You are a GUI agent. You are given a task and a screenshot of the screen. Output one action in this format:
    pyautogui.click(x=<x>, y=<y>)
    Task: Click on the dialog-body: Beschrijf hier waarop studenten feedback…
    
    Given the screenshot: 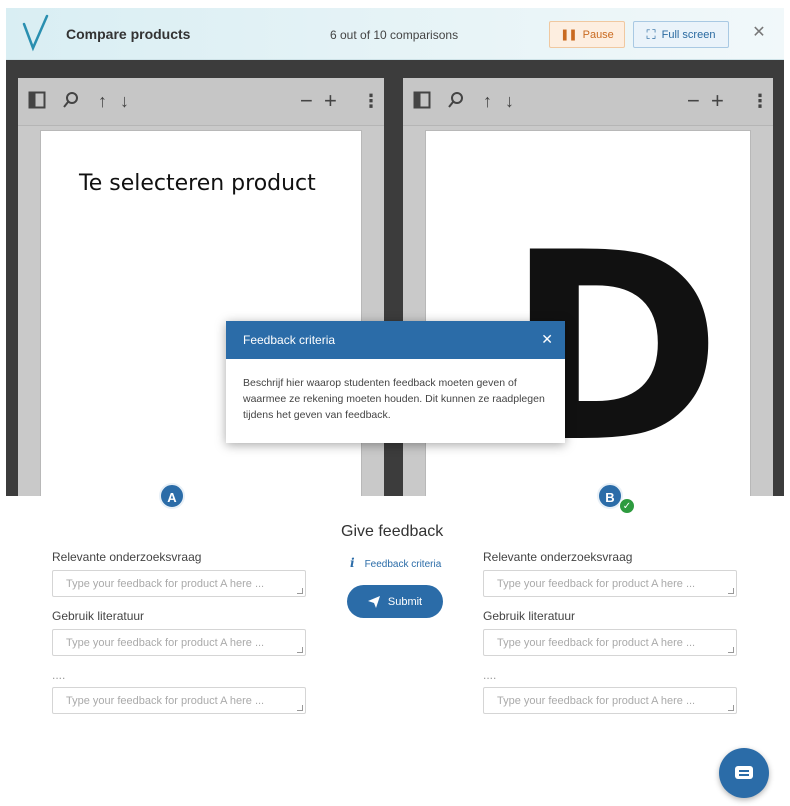 What is the action you would take?
    pyautogui.click(x=394, y=399)
    